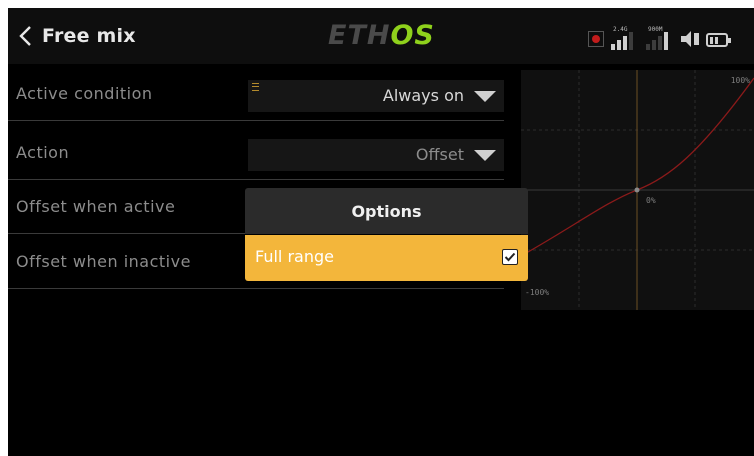 The image size is (754, 456). I want to click on top-bar: Free mix ETHOS 2.4G 900M, so click(381, 36).